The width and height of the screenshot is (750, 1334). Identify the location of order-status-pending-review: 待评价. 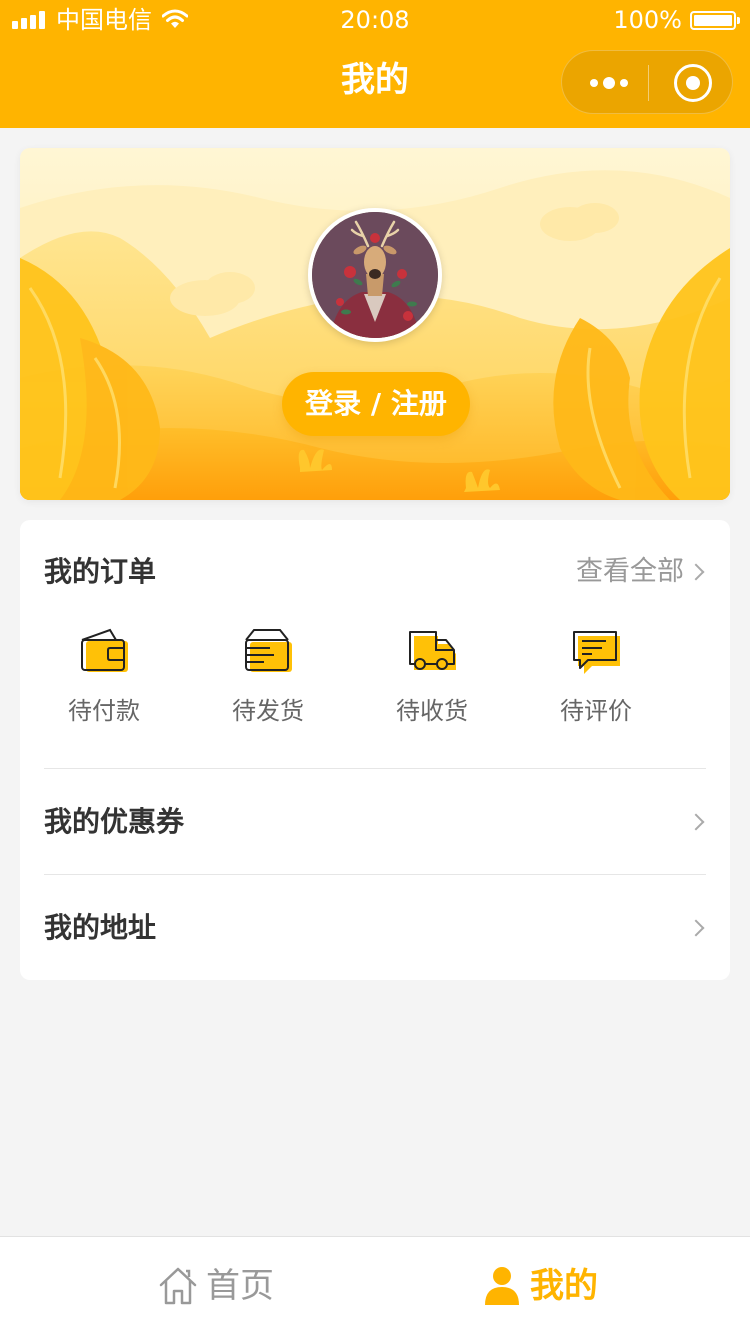
(596, 683).